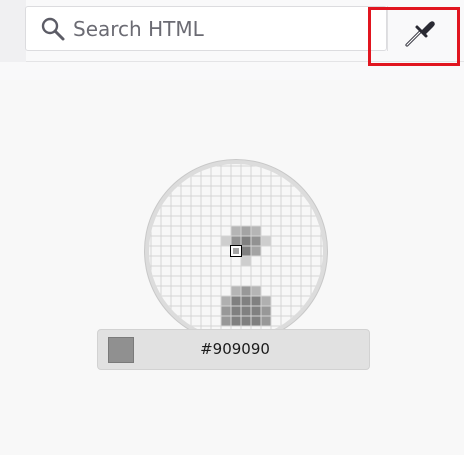 The image size is (464, 455). I want to click on search-box, so click(206, 28).